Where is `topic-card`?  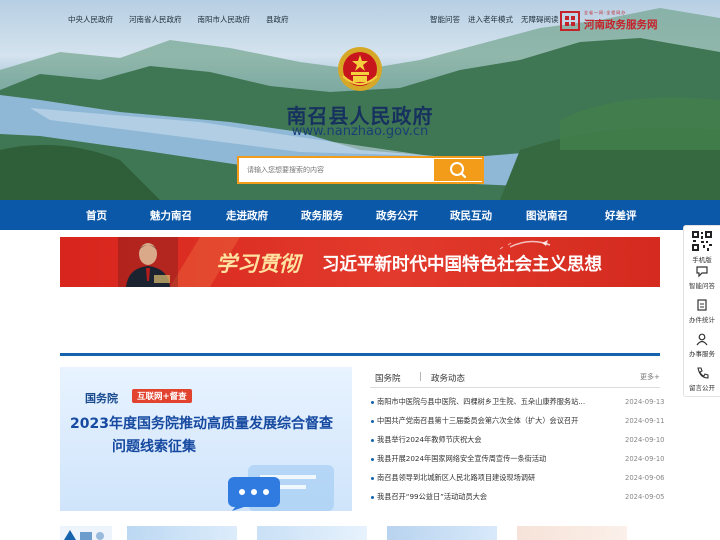
topic-card is located at coordinates (86, 533).